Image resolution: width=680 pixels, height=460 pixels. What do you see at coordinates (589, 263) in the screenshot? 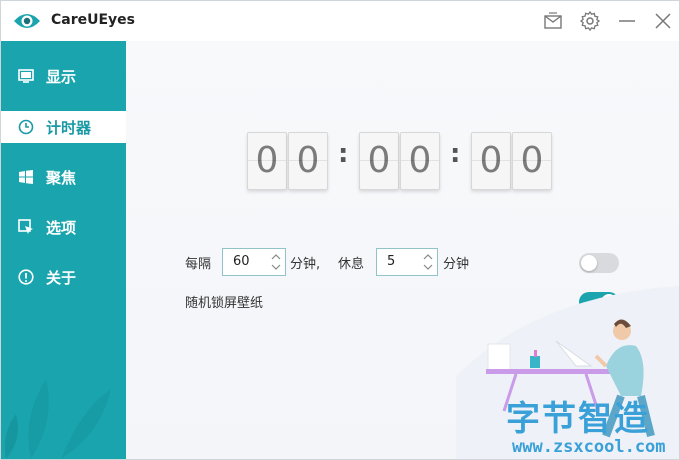
I see `toggle-knob` at bounding box center [589, 263].